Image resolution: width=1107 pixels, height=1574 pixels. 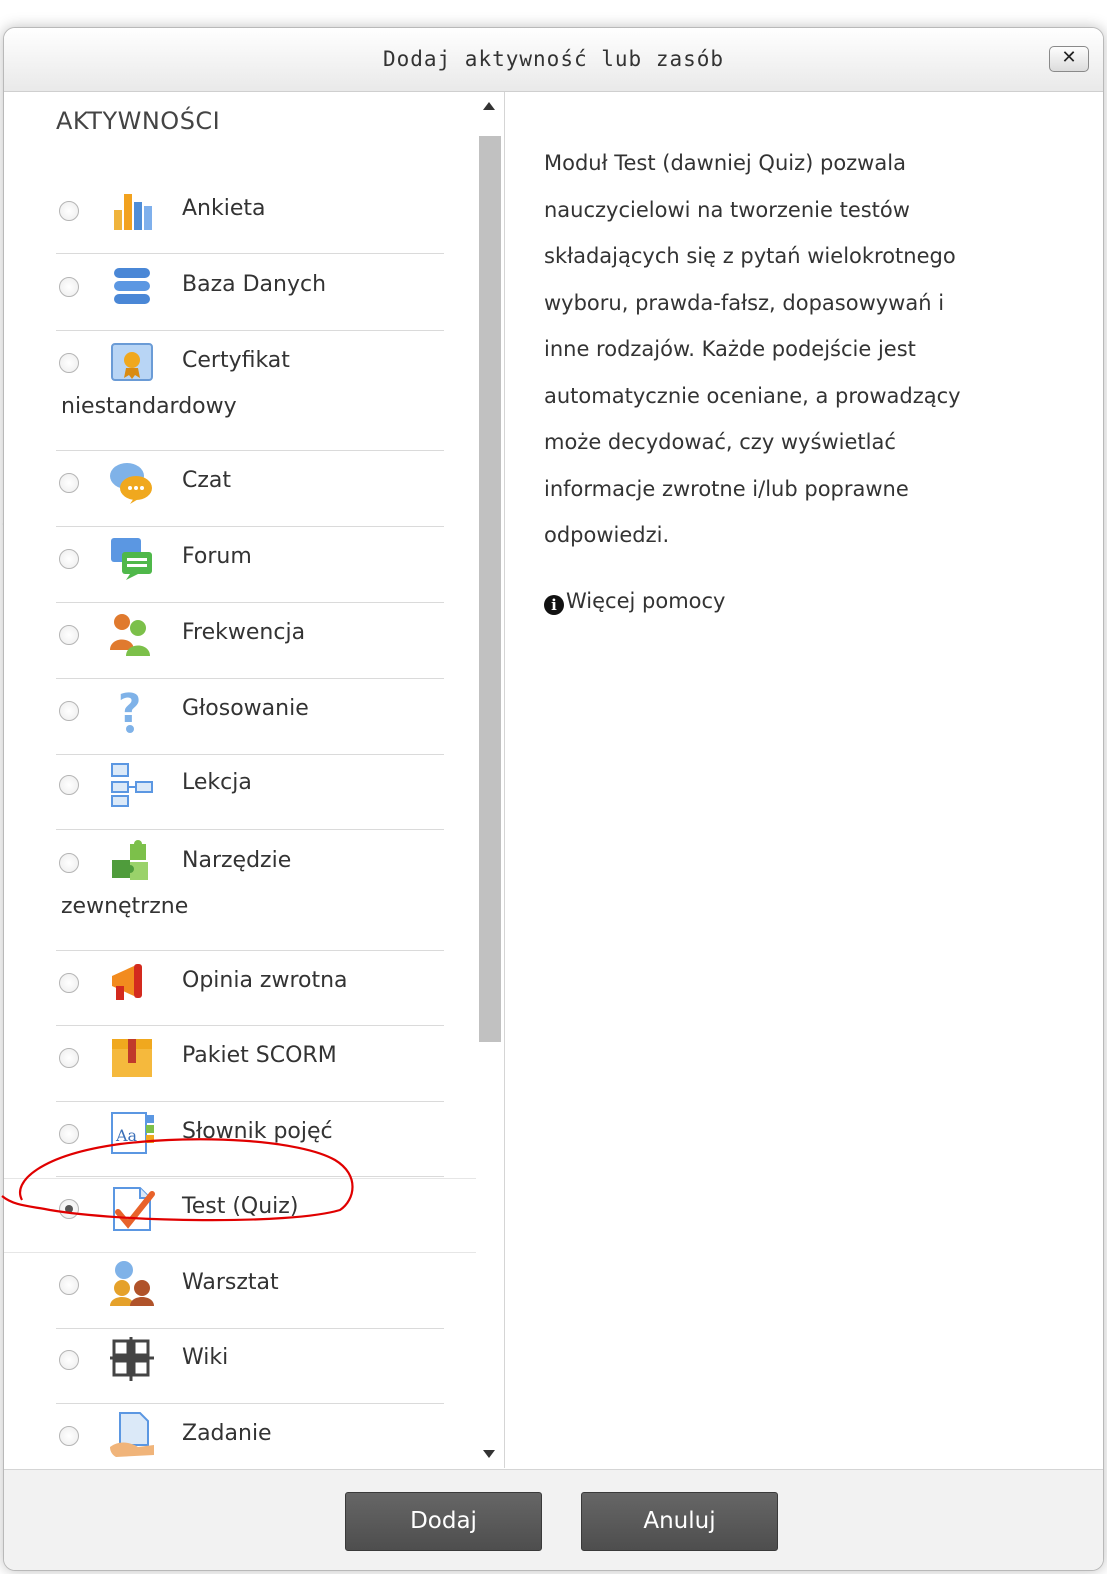 What do you see at coordinates (236, 360) in the screenshot?
I see `activity-label: Certyfikat` at bounding box center [236, 360].